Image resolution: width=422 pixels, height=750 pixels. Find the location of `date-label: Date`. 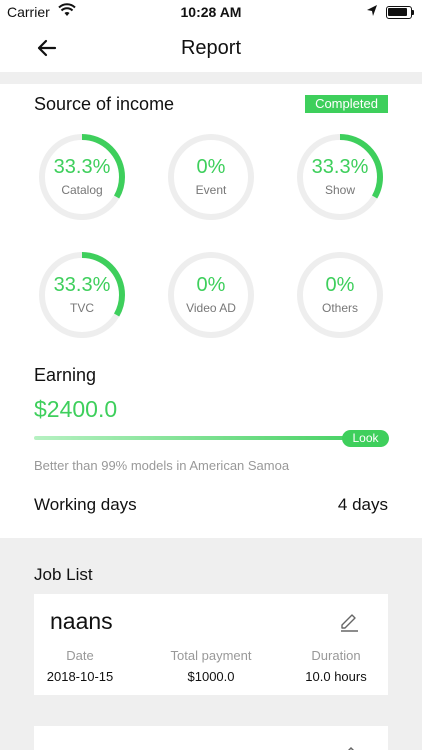

date-label: Date is located at coordinates (80, 655).